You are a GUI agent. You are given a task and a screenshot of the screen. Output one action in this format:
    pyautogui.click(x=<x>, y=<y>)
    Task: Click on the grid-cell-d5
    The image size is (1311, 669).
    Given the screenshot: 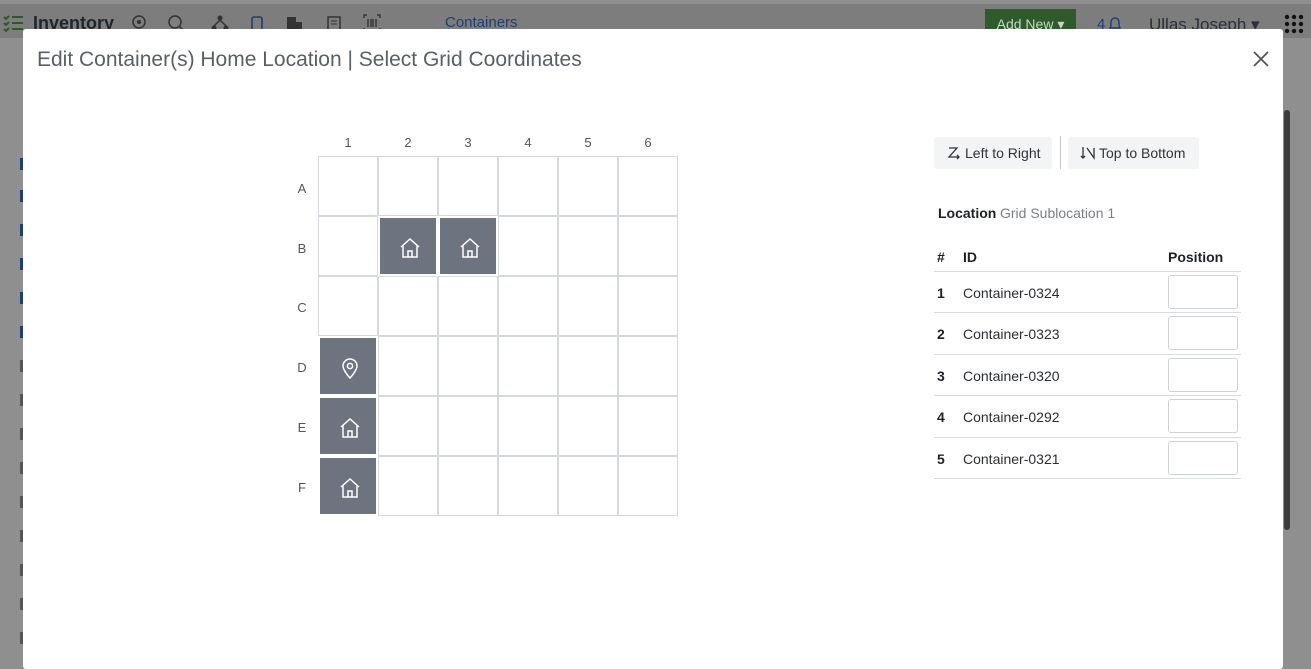 What is the action you would take?
    pyautogui.click(x=588, y=366)
    